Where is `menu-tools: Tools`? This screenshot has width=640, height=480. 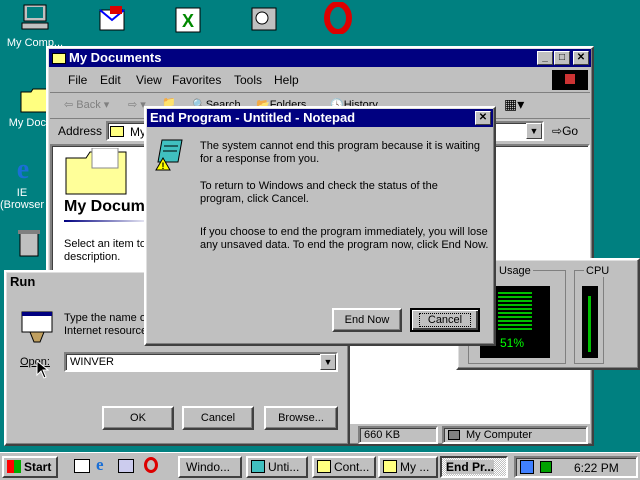 menu-tools: Tools is located at coordinates (248, 80).